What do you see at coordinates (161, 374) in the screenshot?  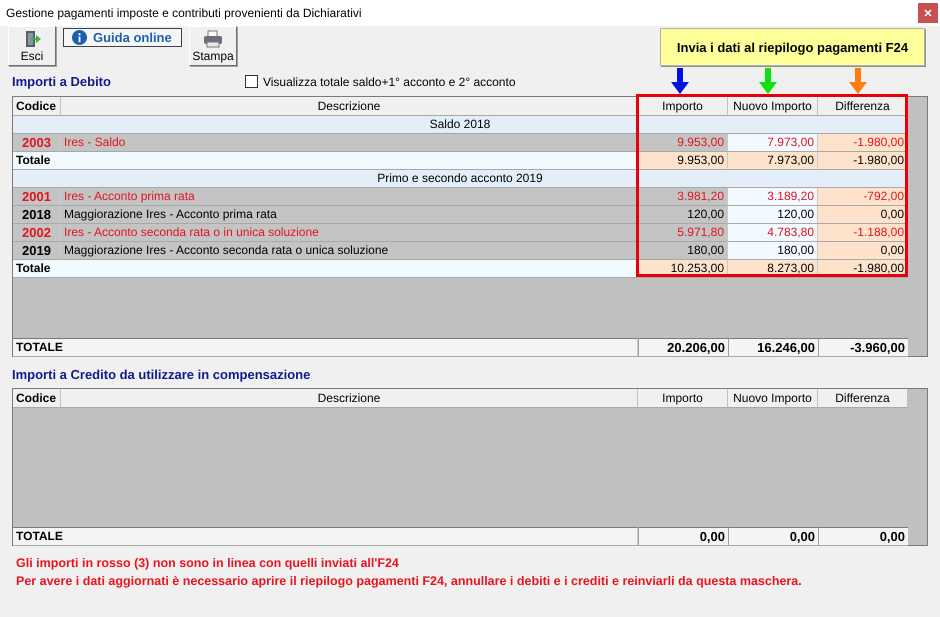 I see `section-title: Importi a Credito da utilizzare in compensazione` at bounding box center [161, 374].